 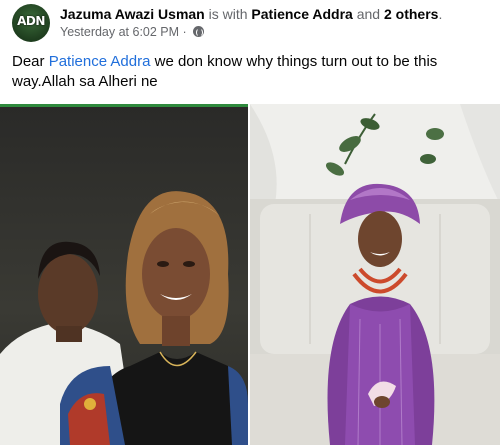 I want to click on tagged-name-link: Patience Addra, so click(x=301, y=14).